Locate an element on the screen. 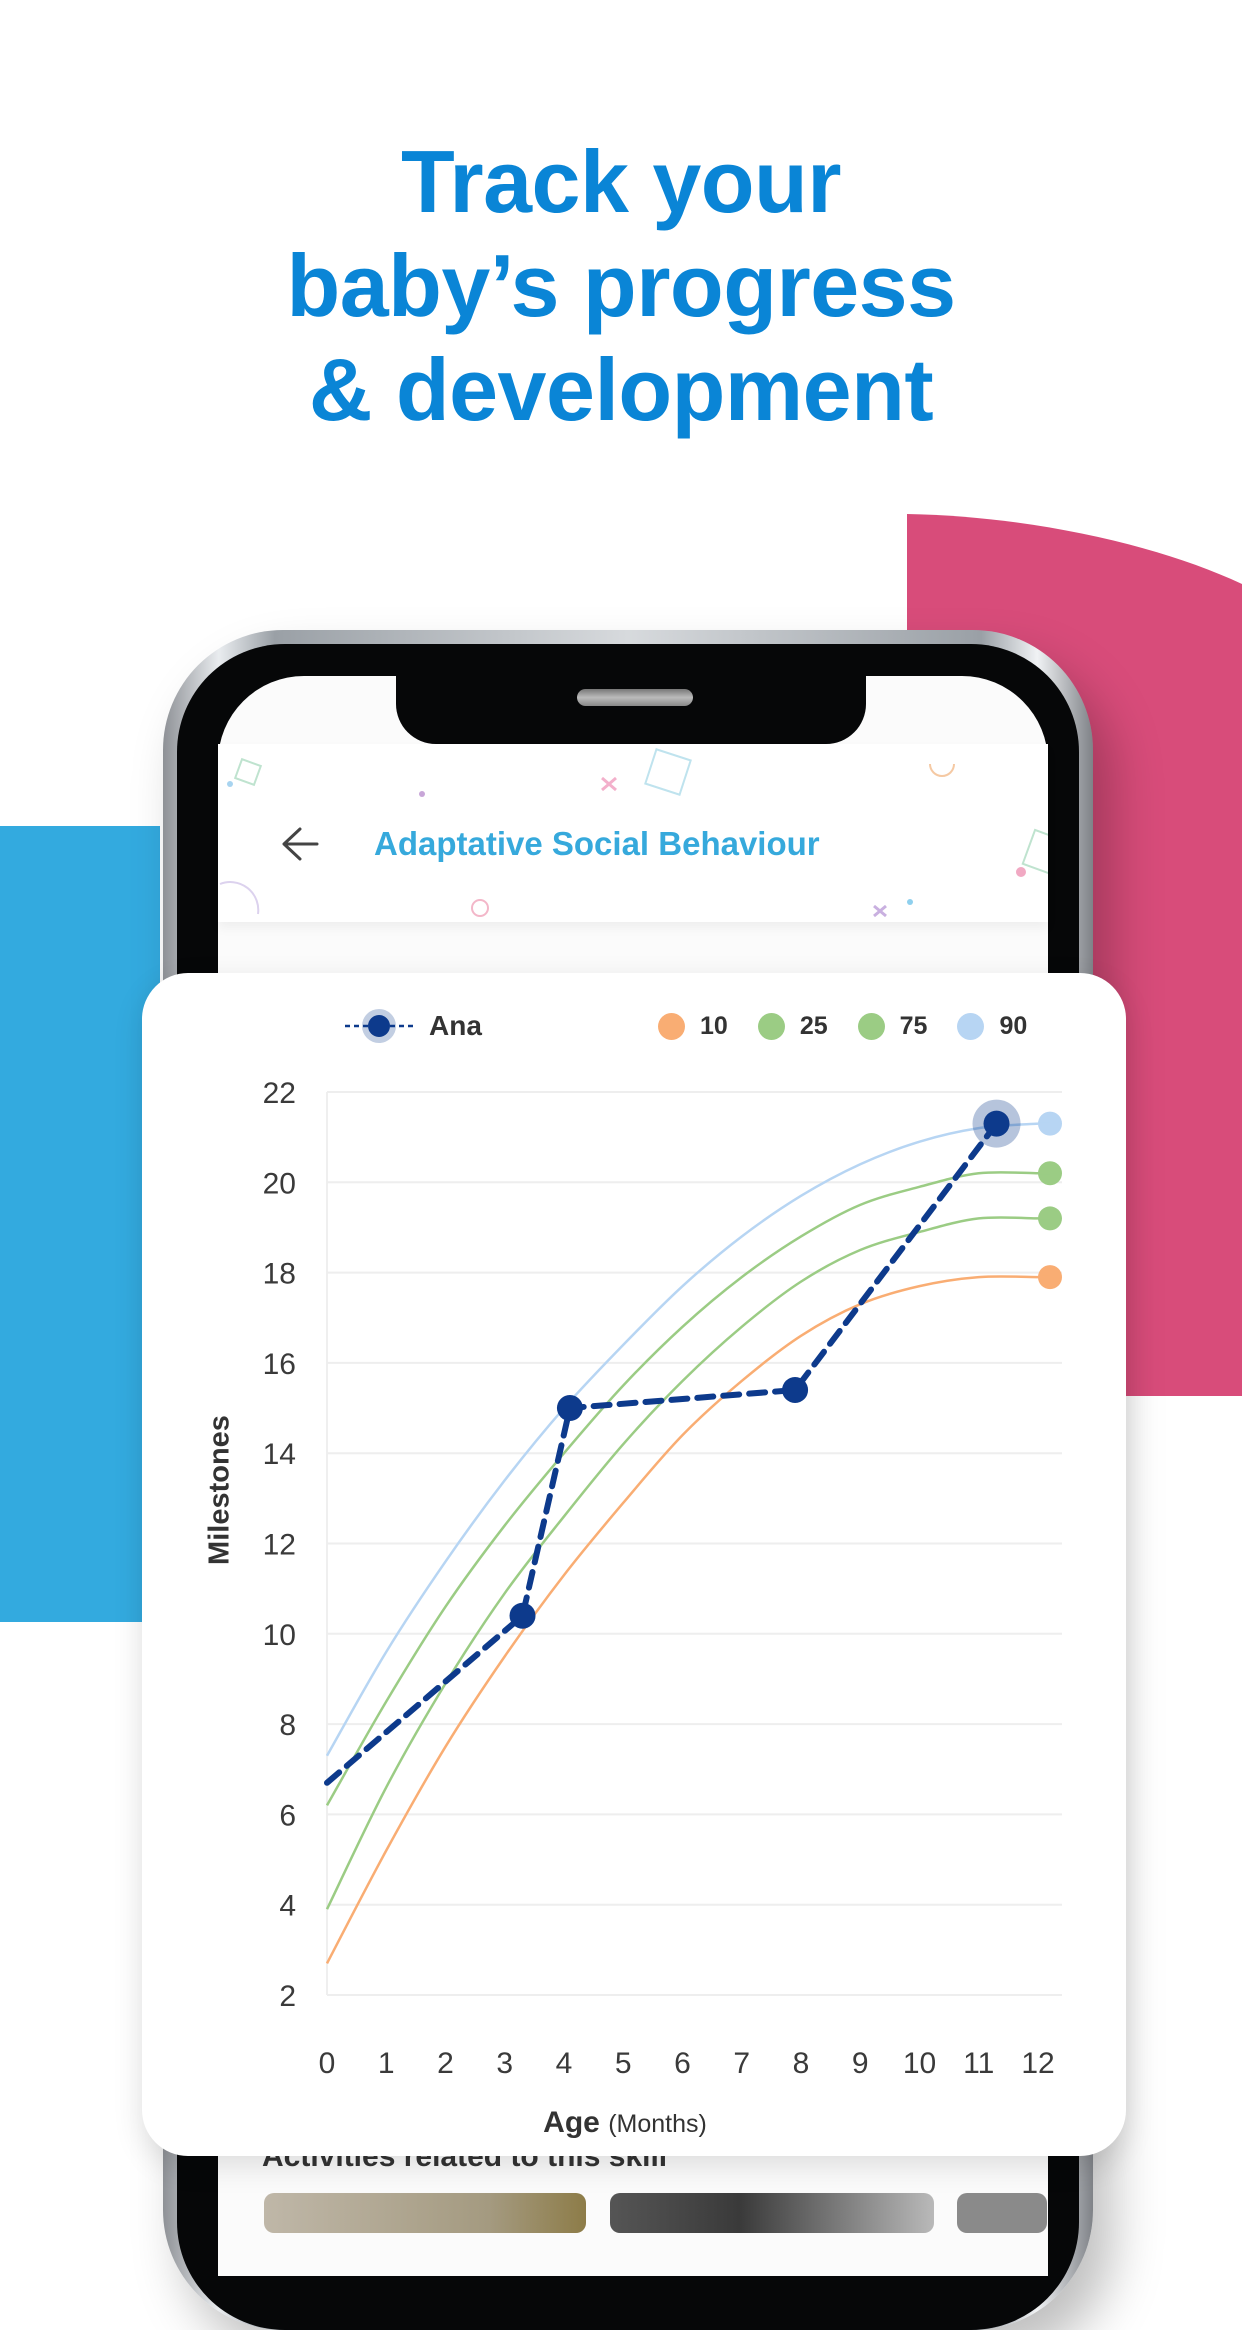 The image size is (1242, 2330). y-axis-label: Milestones is located at coordinates (219, 1490).